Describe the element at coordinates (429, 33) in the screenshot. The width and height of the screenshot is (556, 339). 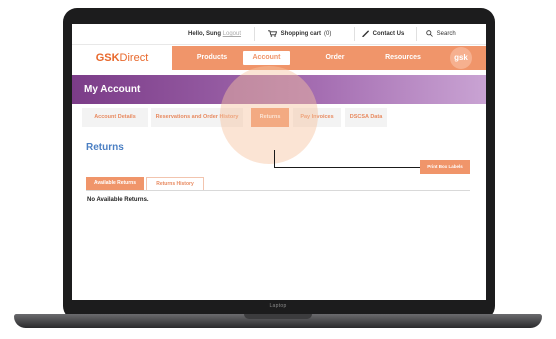
I see `search-icon` at that location.